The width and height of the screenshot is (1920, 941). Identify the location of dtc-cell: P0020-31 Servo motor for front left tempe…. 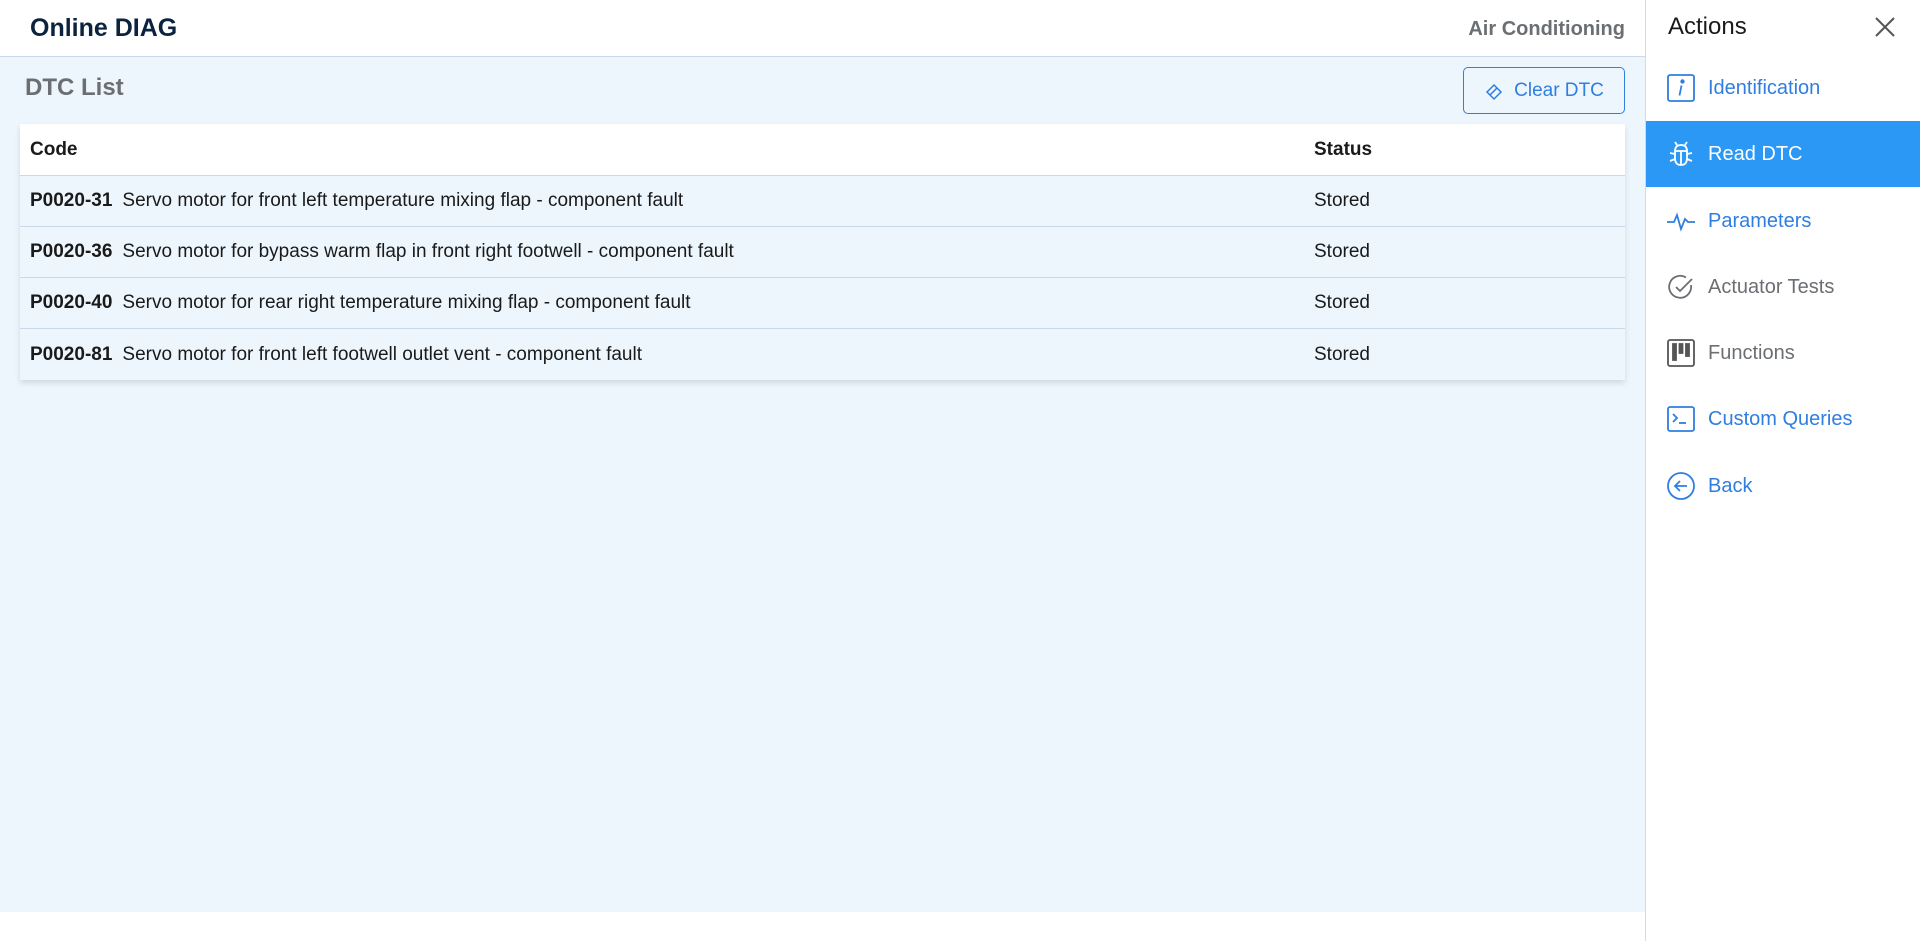
(667, 201).